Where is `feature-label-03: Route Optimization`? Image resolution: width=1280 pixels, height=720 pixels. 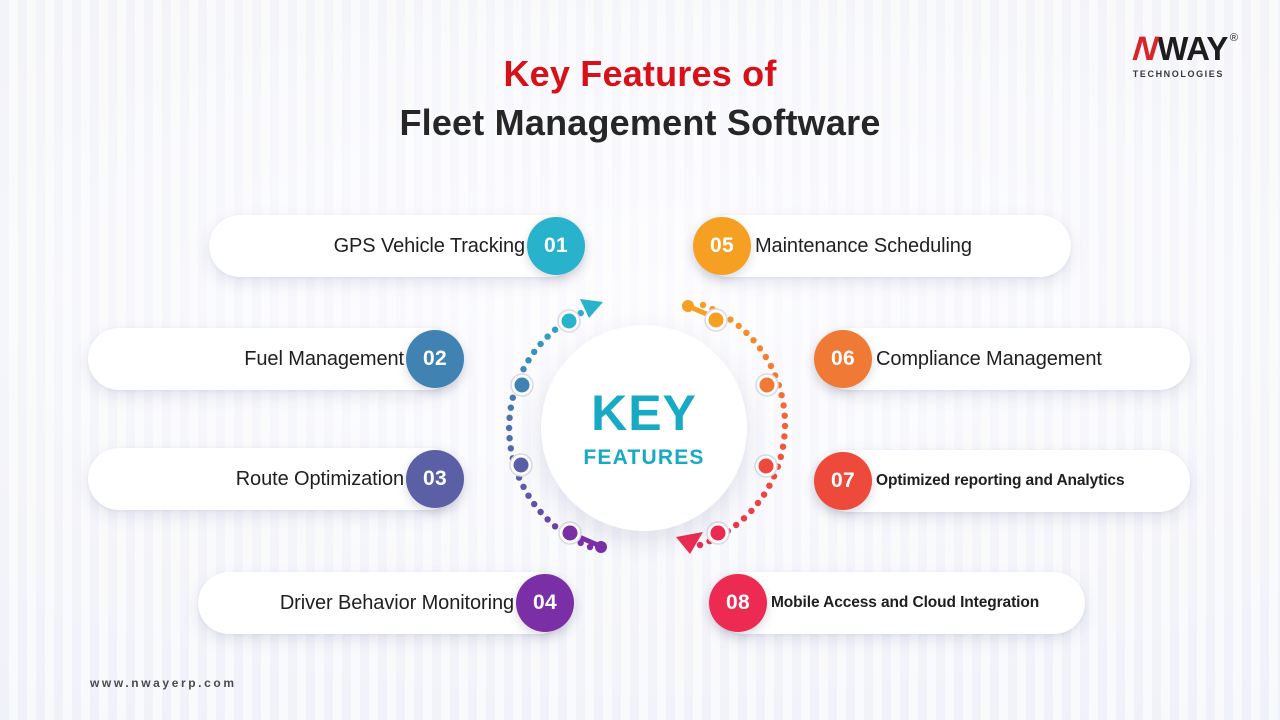
feature-label-03: Route Optimization is located at coordinates (319, 478).